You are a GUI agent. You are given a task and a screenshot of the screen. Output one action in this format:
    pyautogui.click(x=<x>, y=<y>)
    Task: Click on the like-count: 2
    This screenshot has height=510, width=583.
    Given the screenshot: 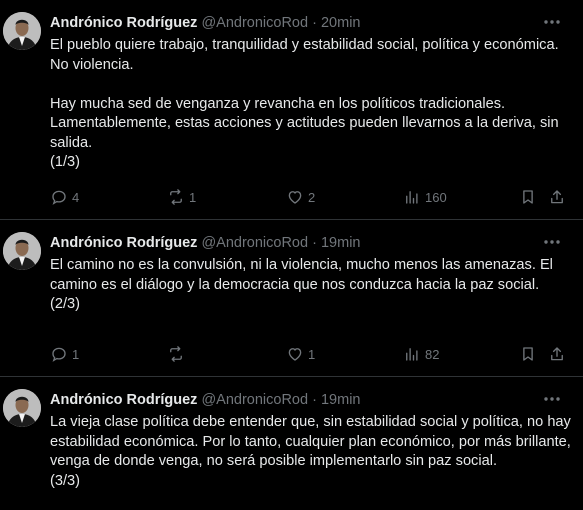 What is the action you would take?
    pyautogui.click(x=312, y=197)
    